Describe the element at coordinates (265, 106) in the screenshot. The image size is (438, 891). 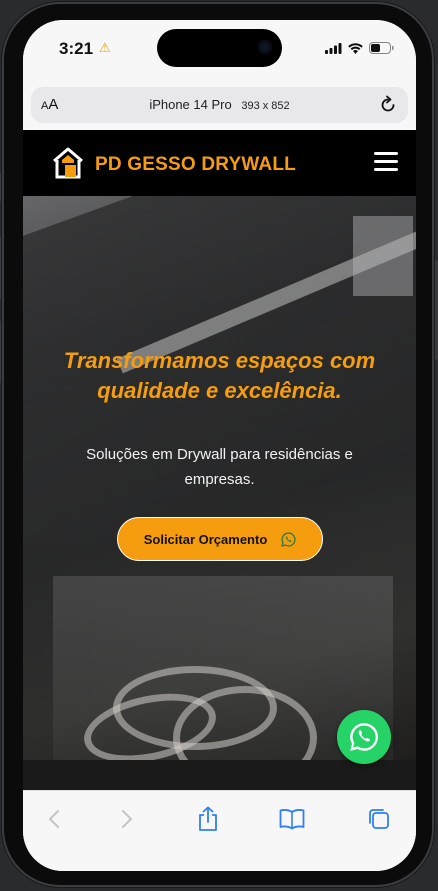
I see `device-size: 393 x 852` at that location.